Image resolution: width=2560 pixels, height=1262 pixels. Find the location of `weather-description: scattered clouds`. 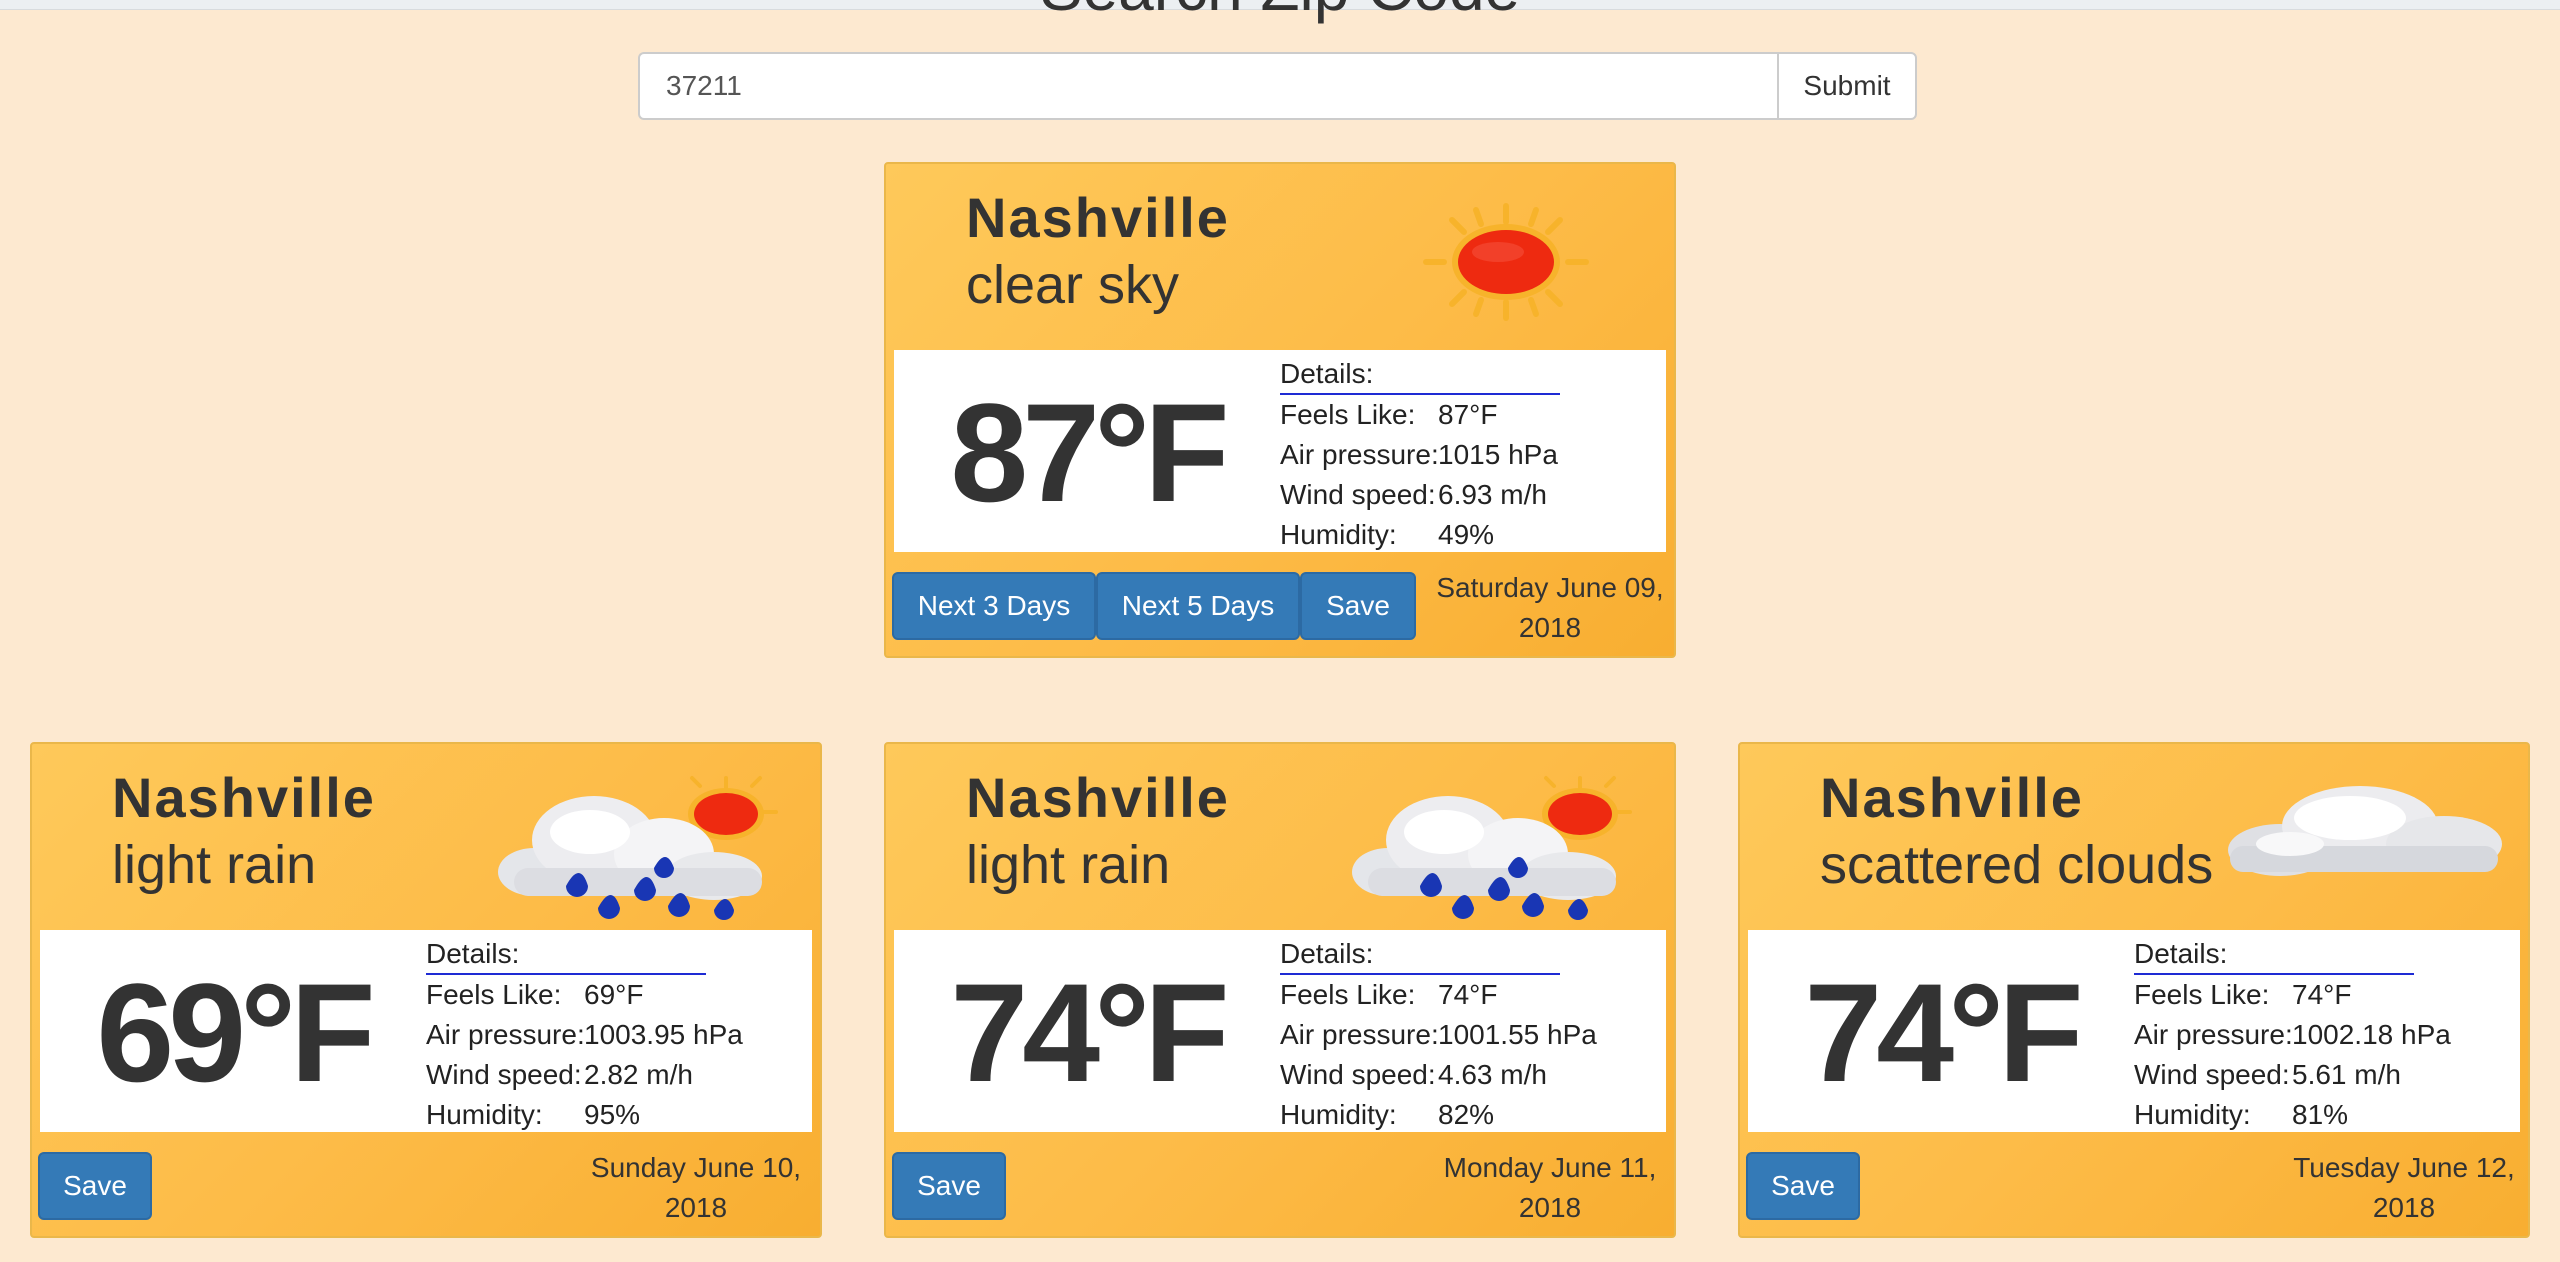

weather-description: scattered clouds is located at coordinates (2017, 865).